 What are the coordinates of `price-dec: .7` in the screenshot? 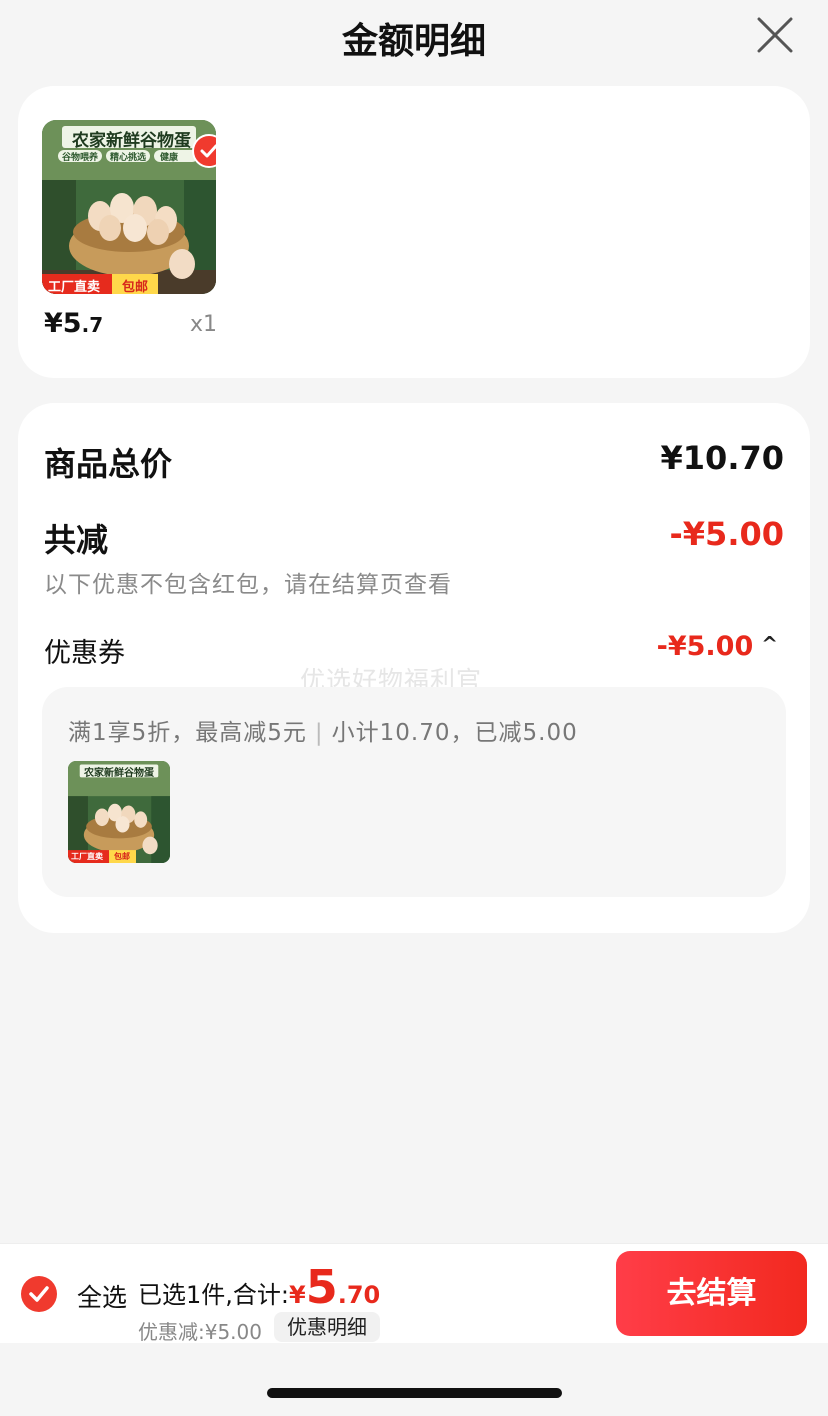 It's located at (92, 325).